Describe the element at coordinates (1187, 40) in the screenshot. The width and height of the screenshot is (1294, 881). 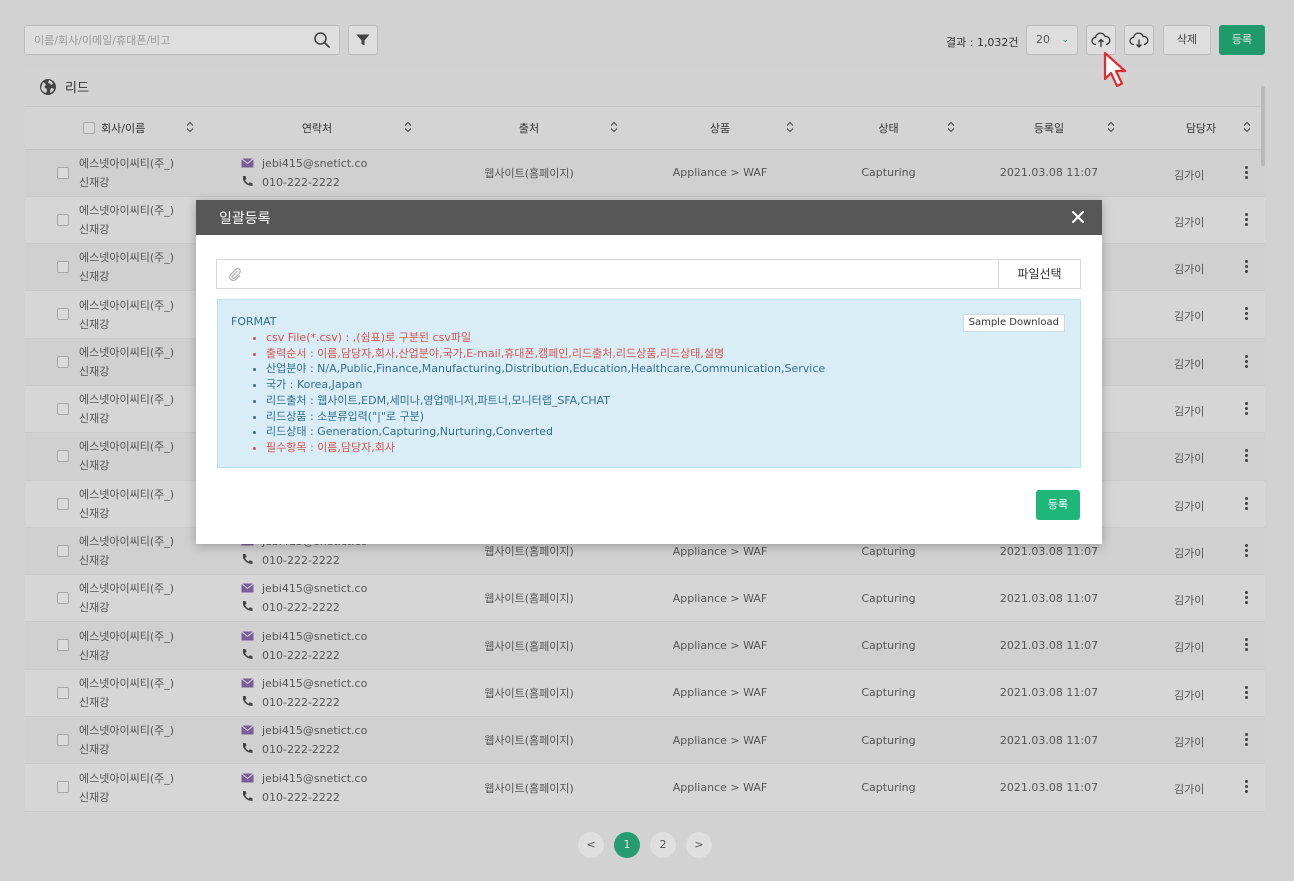
I see `delete-button: 삭제` at that location.